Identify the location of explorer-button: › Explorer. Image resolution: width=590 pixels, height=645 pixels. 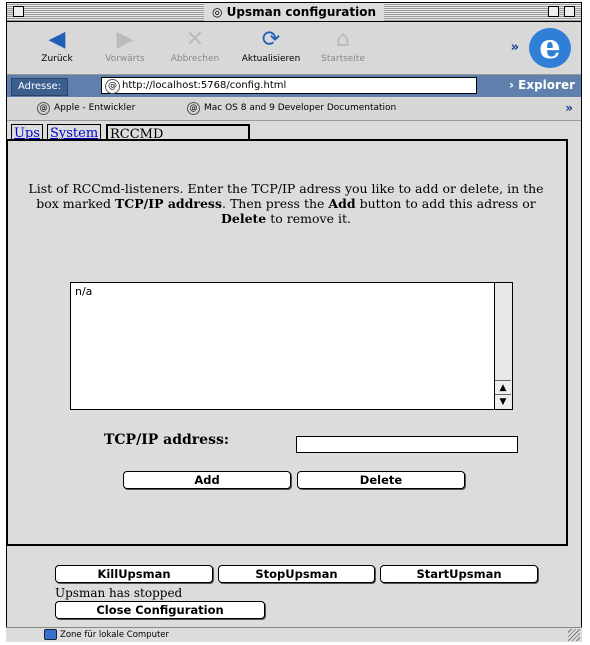
(542, 85).